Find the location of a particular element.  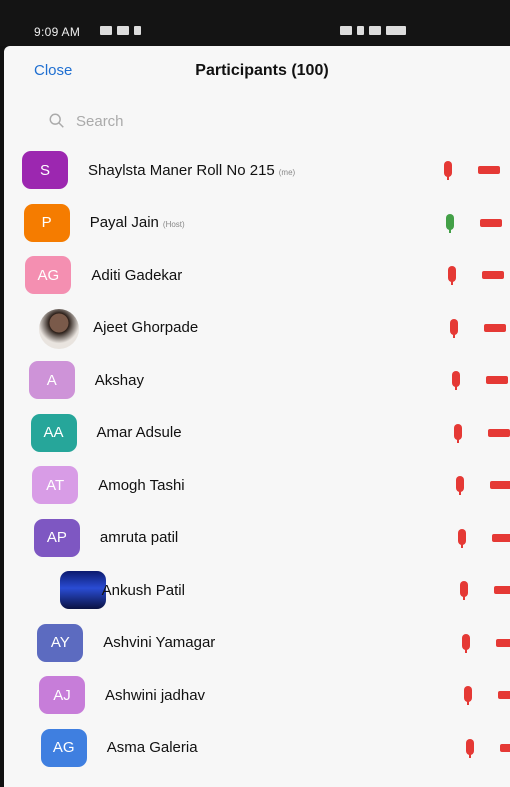

participant-name-text: Ankush Patil is located at coordinates (143, 590).